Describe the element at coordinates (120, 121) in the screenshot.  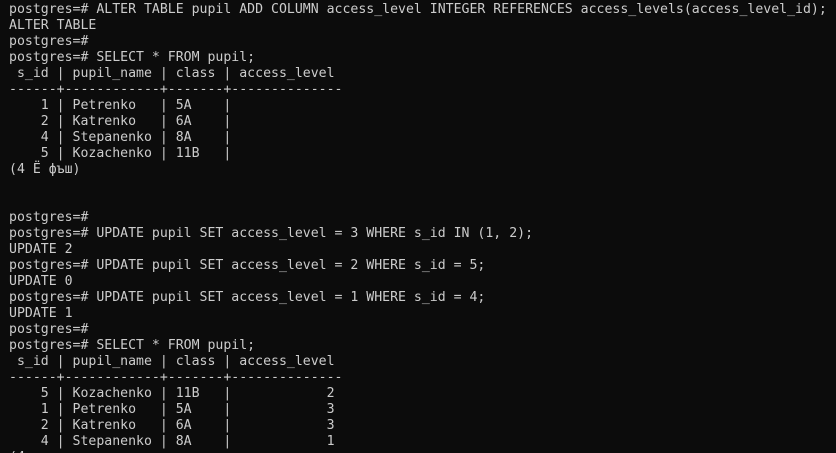
I see `table-row: 2 | Katrenko | 6A |` at that location.